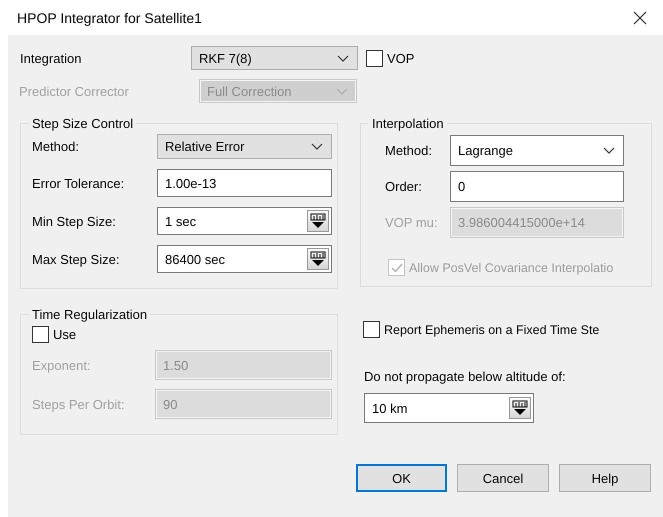 Image resolution: width=663 pixels, height=517 pixels. What do you see at coordinates (400, 58) in the screenshot?
I see `checkbox-label: VOP` at bounding box center [400, 58].